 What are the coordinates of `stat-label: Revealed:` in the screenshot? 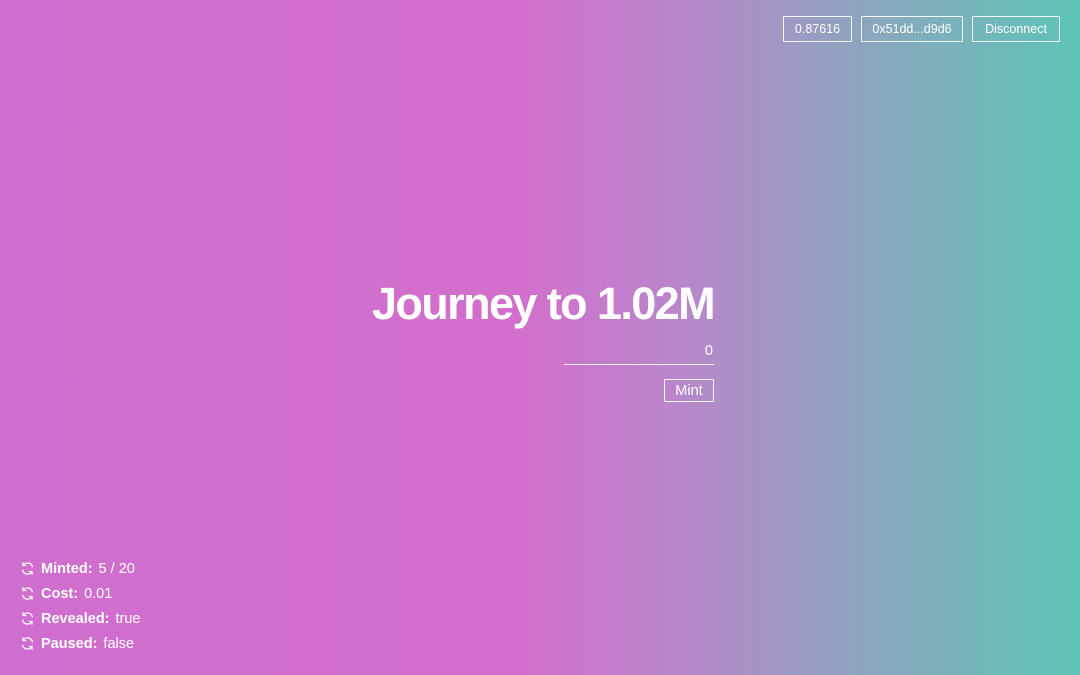 It's located at (75, 618).